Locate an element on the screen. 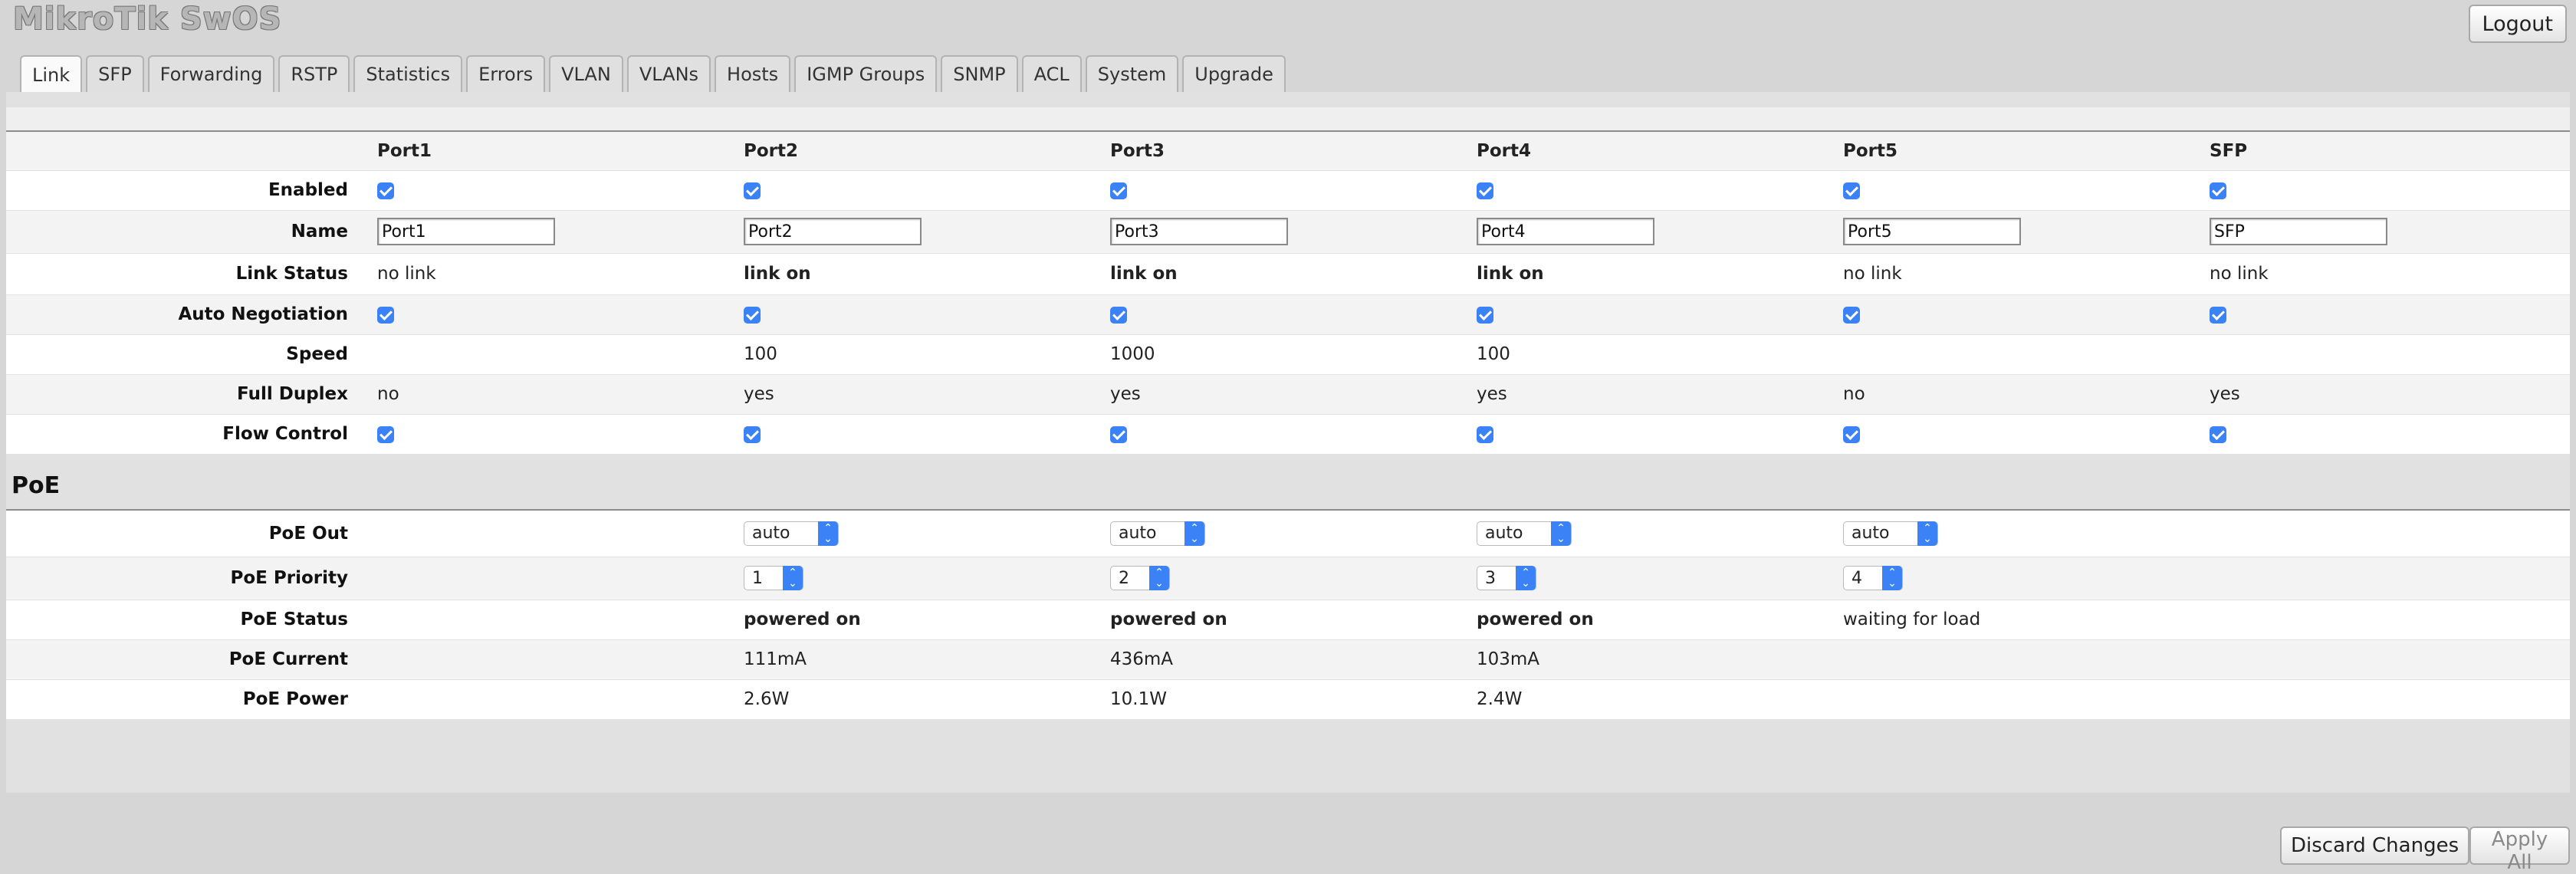  tab-sfp: SFP is located at coordinates (115, 74).